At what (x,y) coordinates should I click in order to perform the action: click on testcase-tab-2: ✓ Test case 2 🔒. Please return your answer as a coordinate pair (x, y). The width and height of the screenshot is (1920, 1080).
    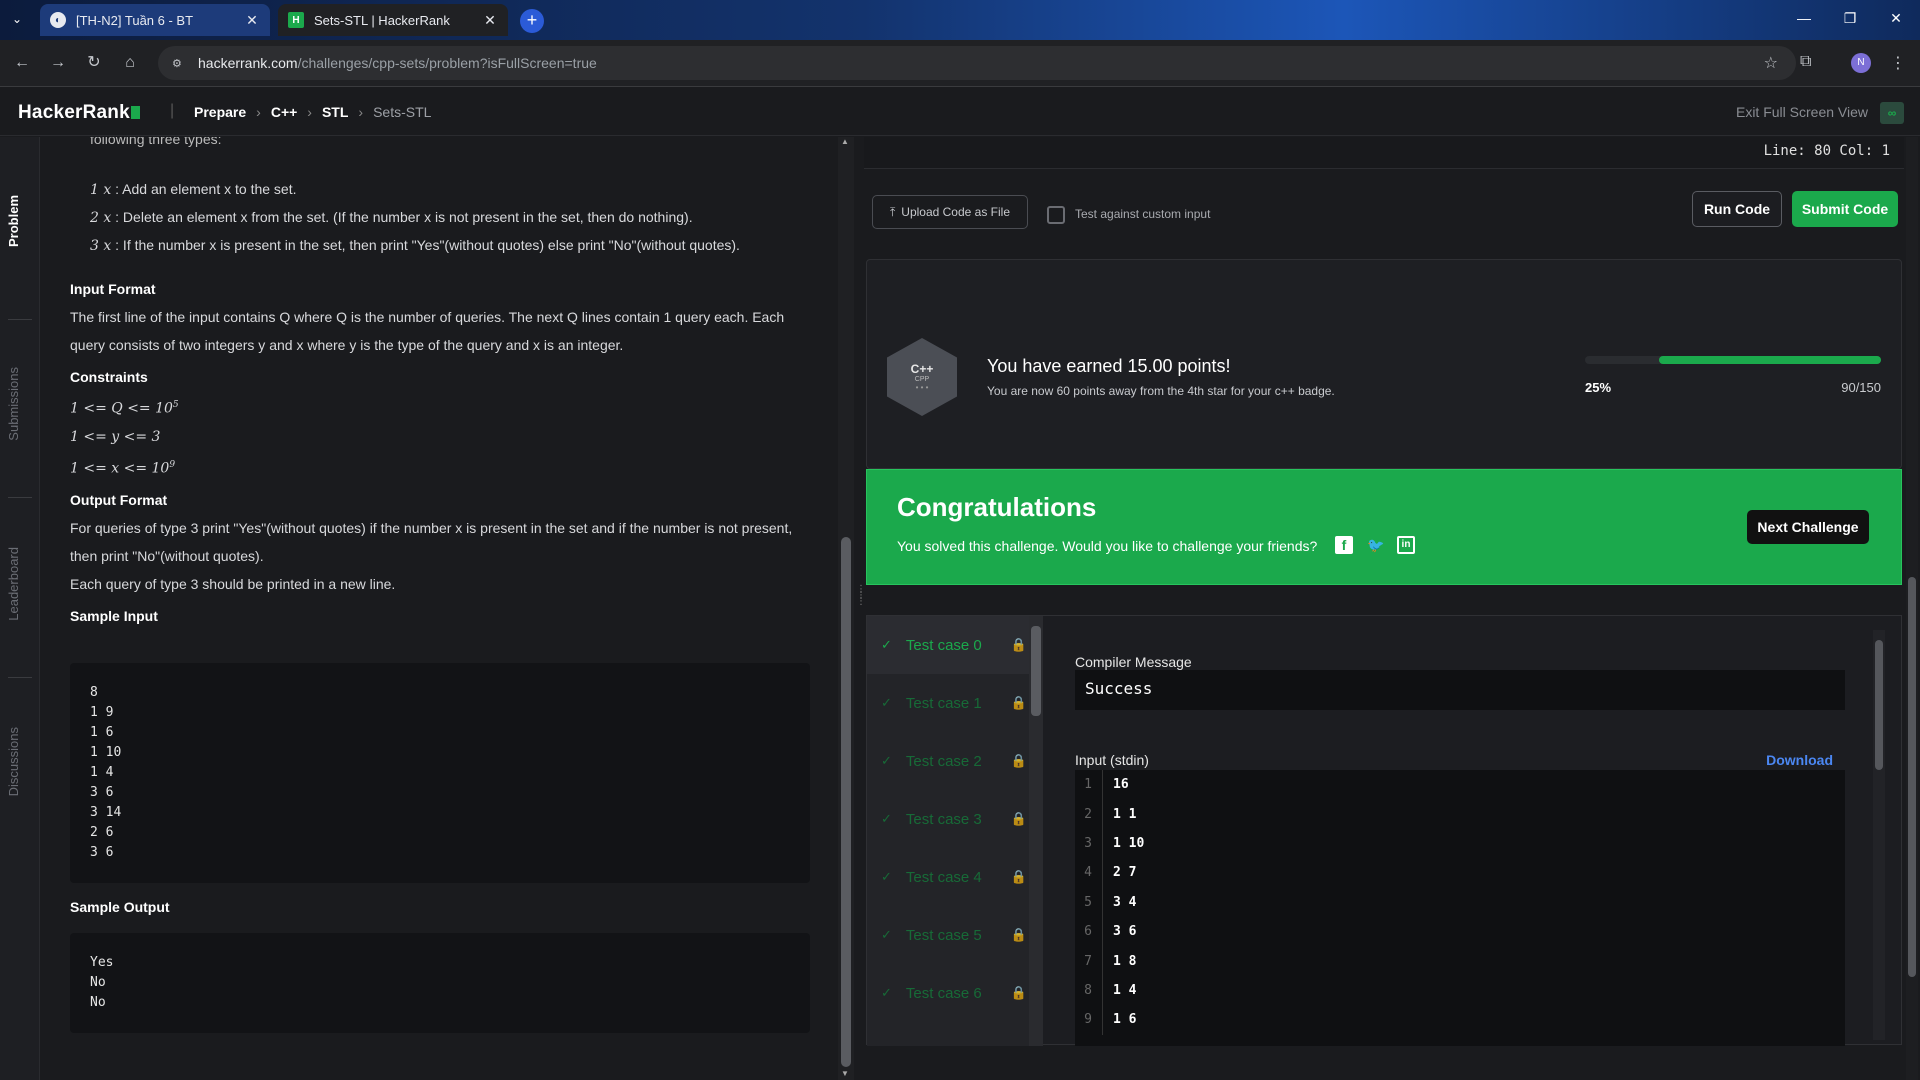
    Looking at the image, I should click on (955, 761).